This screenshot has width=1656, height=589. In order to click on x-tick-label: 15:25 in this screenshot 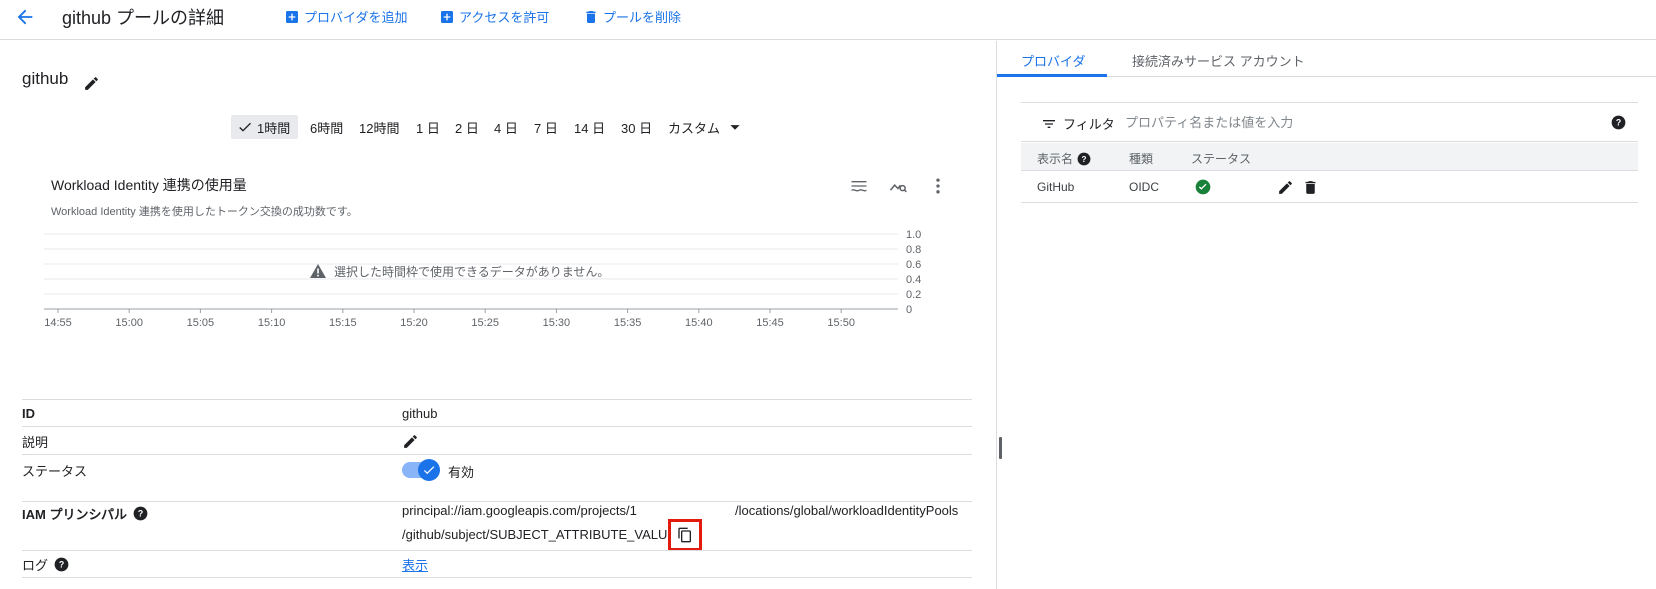, I will do `click(485, 323)`.